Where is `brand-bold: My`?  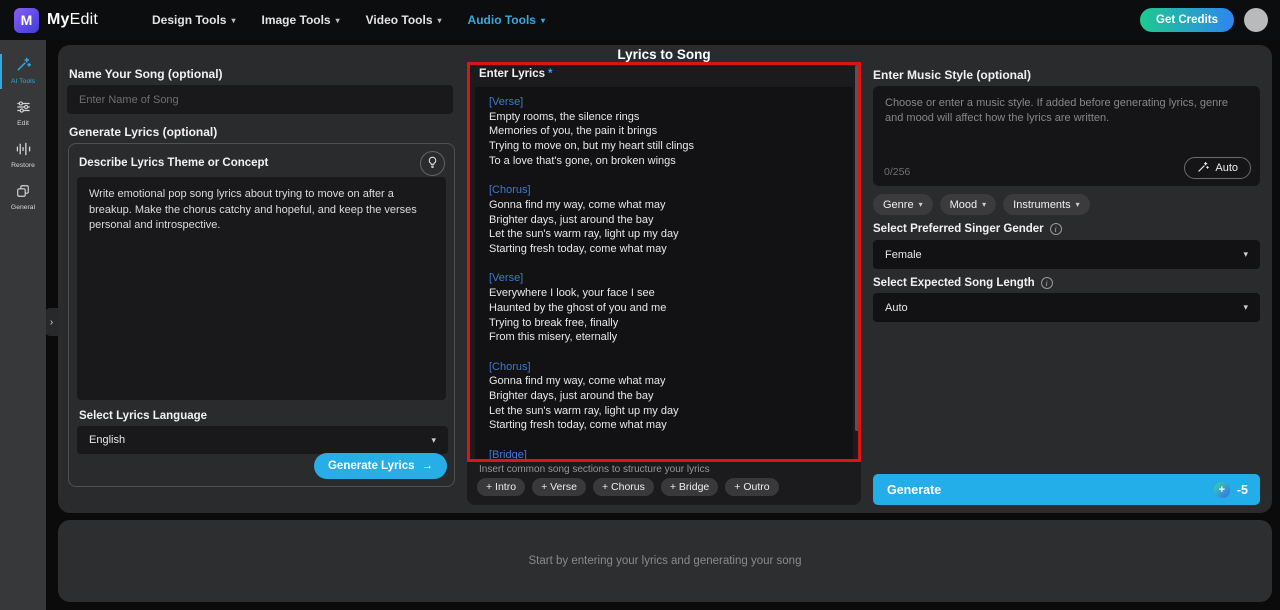
brand-bold: My is located at coordinates (58, 19).